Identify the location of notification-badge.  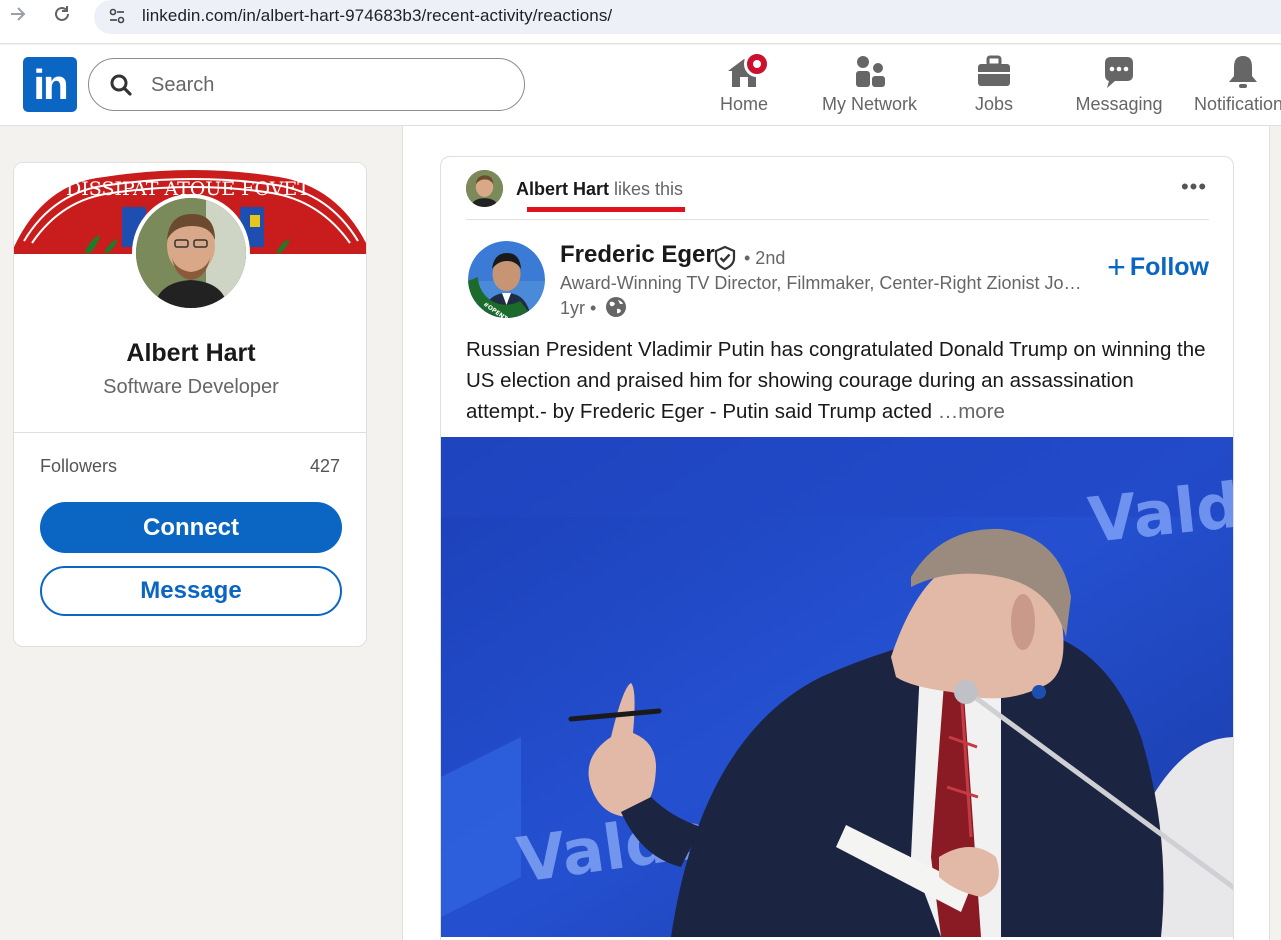
(757, 64).